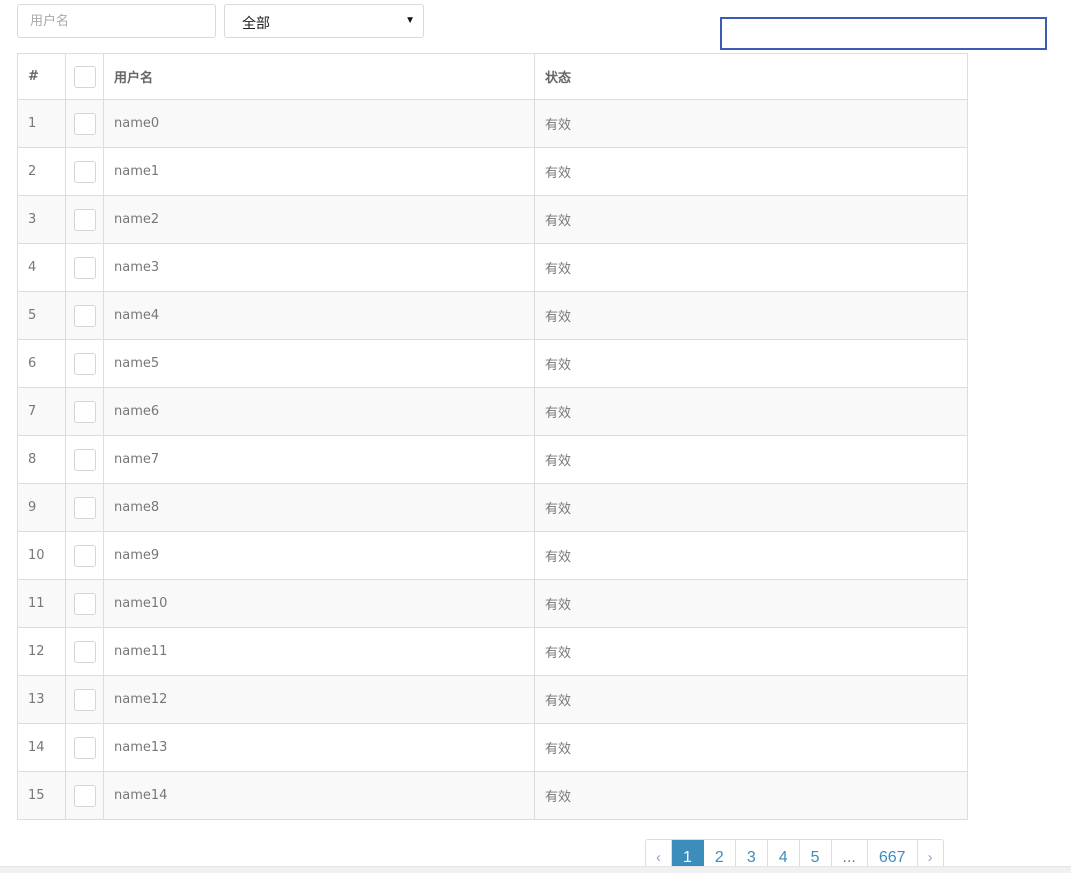 The width and height of the screenshot is (1071, 873). What do you see at coordinates (319, 747) in the screenshot?
I see `row-username: name13` at bounding box center [319, 747].